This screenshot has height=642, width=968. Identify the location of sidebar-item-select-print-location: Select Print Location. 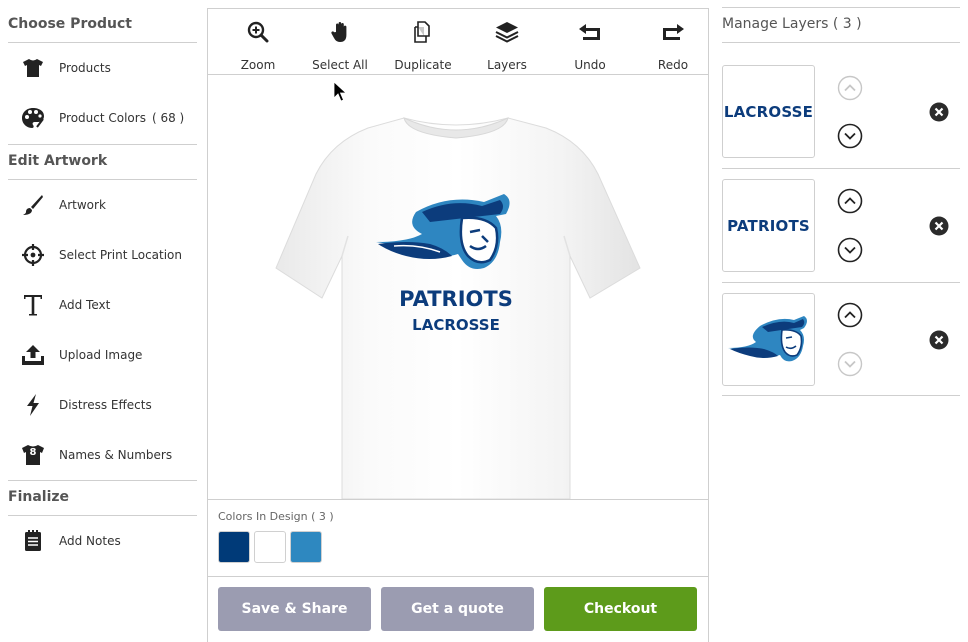
(102, 255).